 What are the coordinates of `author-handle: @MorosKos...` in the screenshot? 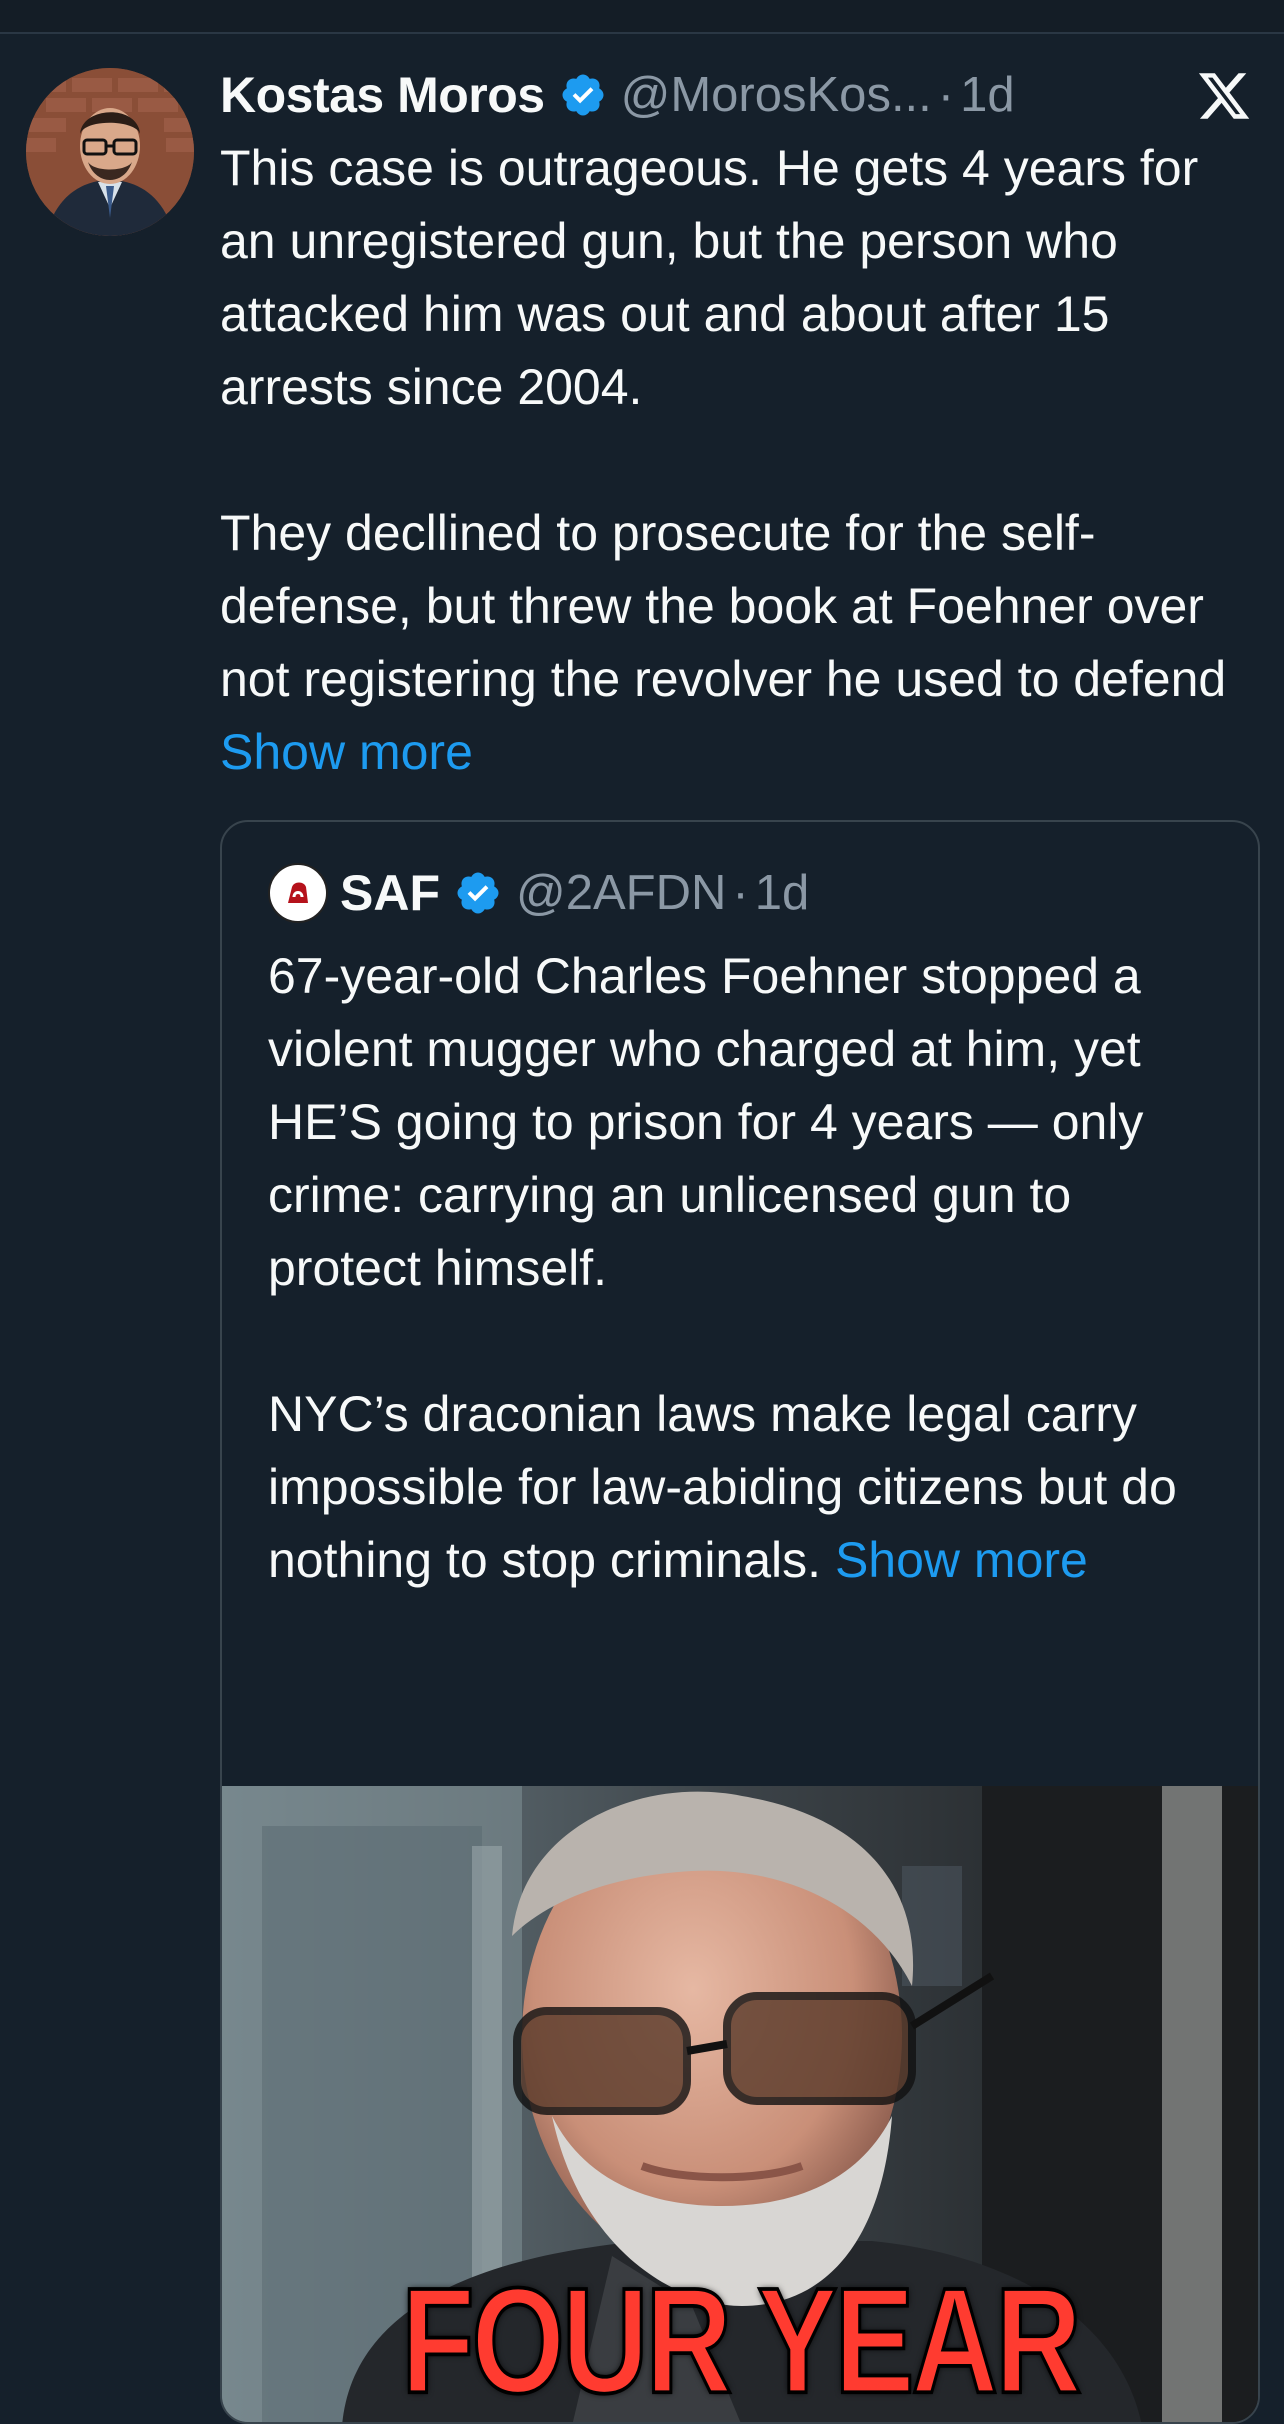 It's located at (776, 95).